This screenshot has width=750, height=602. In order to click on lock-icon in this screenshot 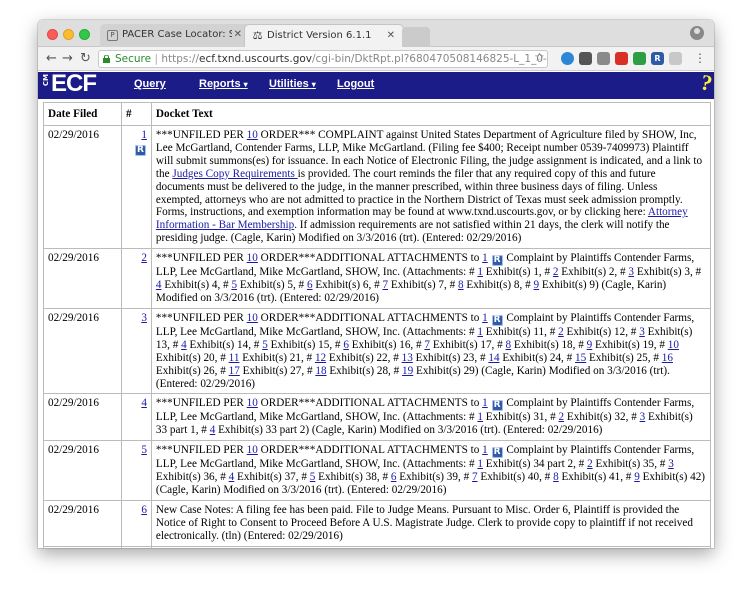, I will do `click(106, 59)`.